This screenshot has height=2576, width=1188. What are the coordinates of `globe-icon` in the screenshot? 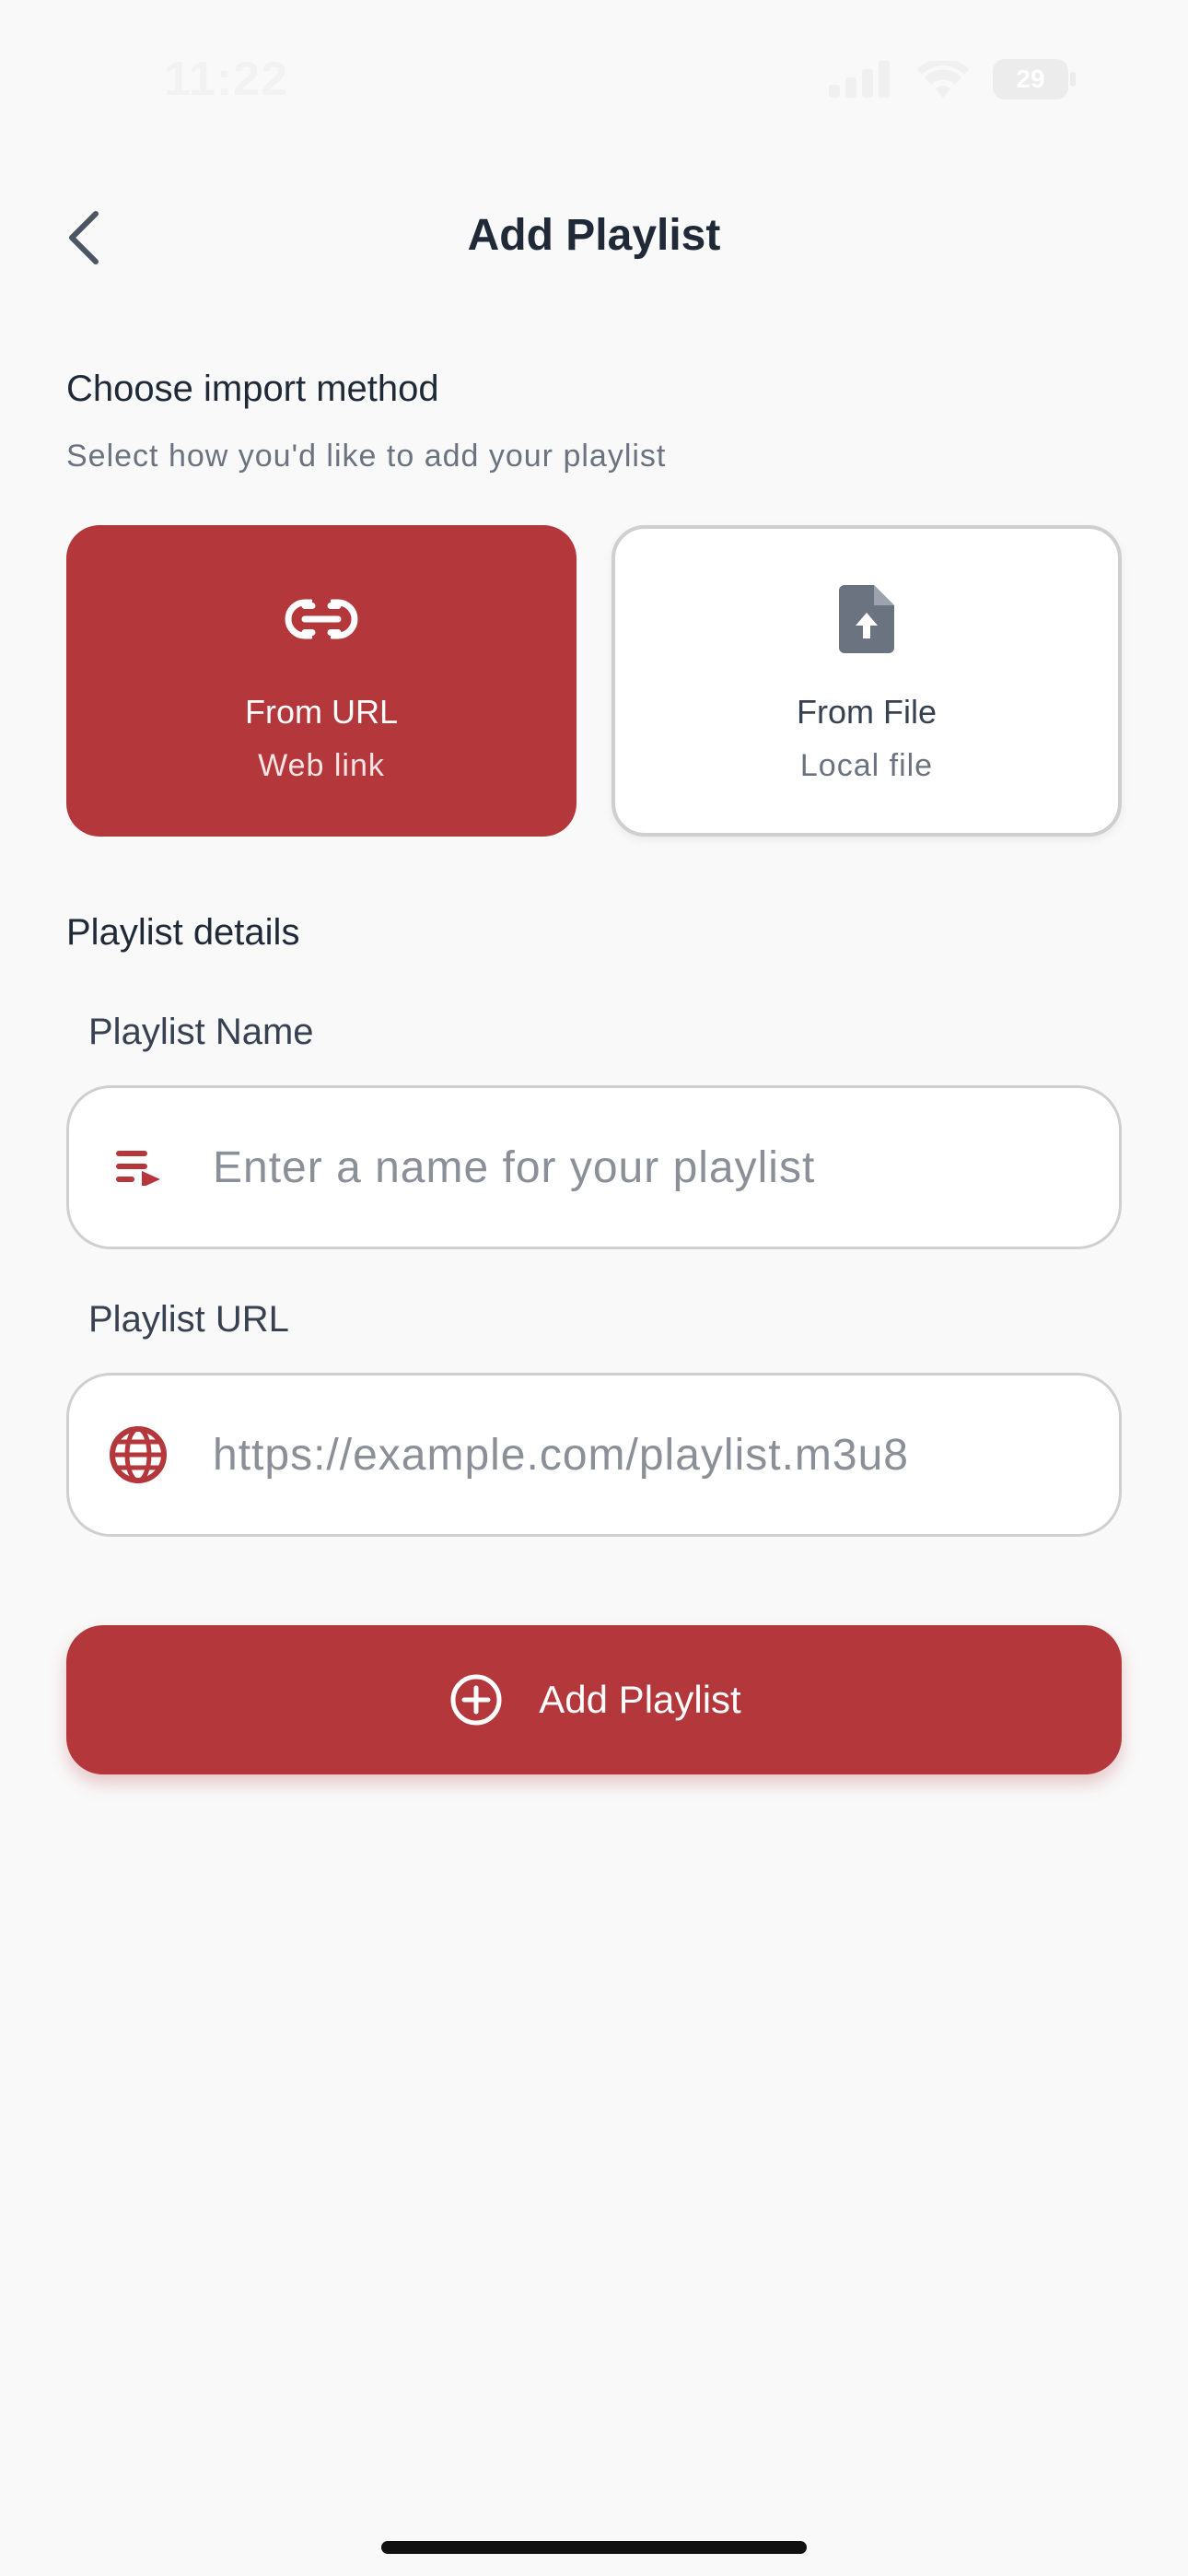 It's located at (138, 1455).